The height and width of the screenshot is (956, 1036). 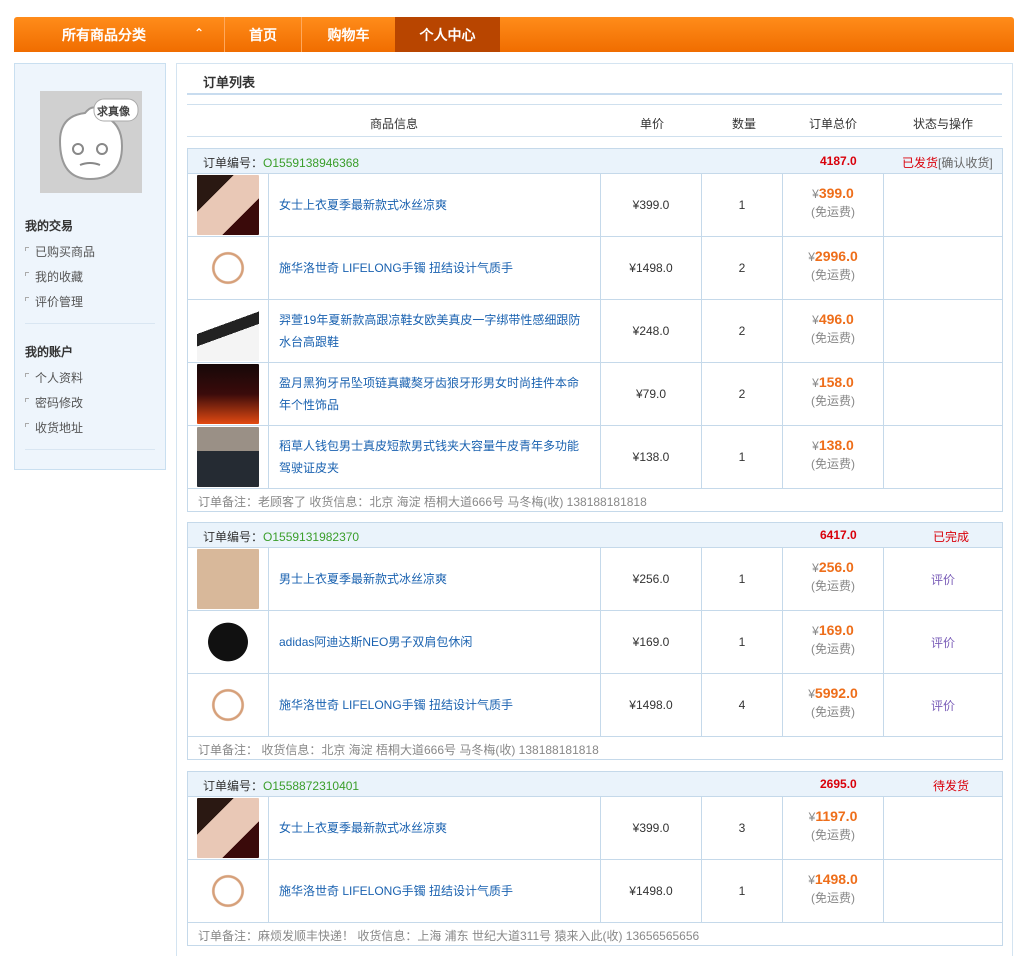 I want to click on table-row: 女士上衣夏季最新款式冰丝凉爽 ¥399.0 1 ¥399.0(免运费), so click(x=595, y=205).